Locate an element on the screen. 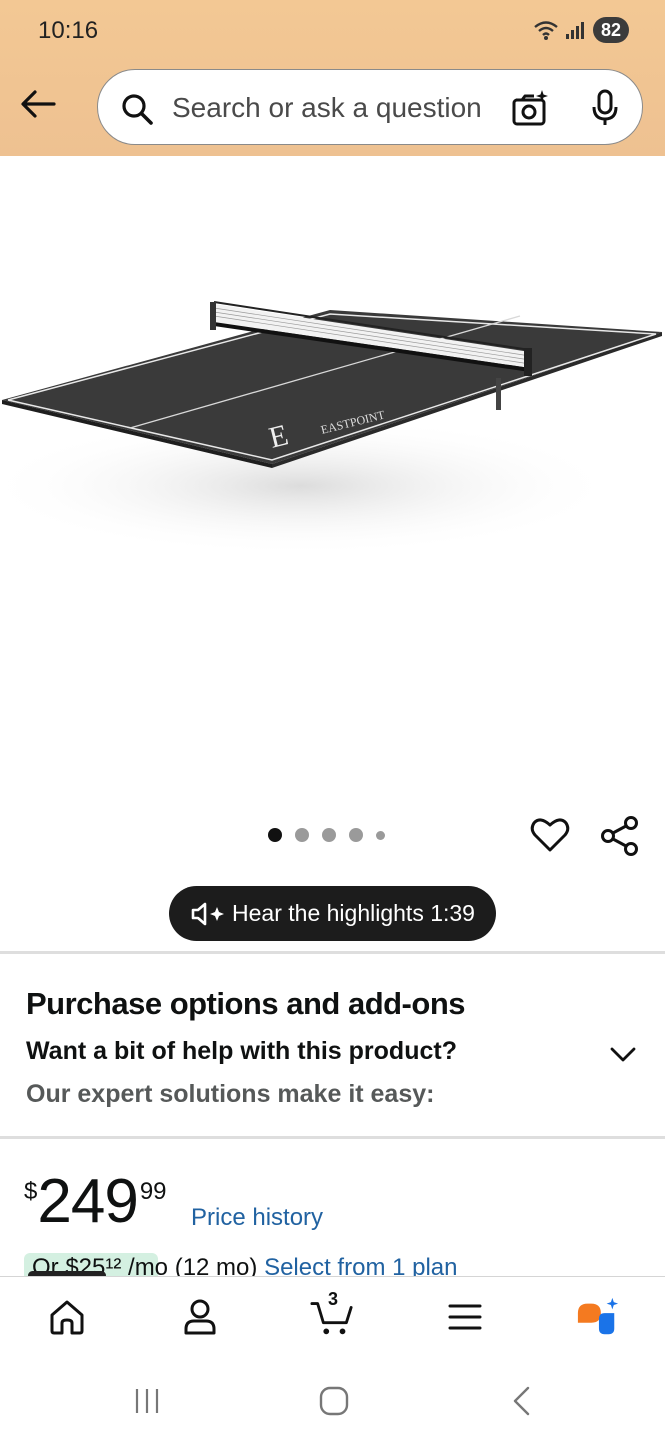  image-carousel-dots is located at coordinates (326, 835).